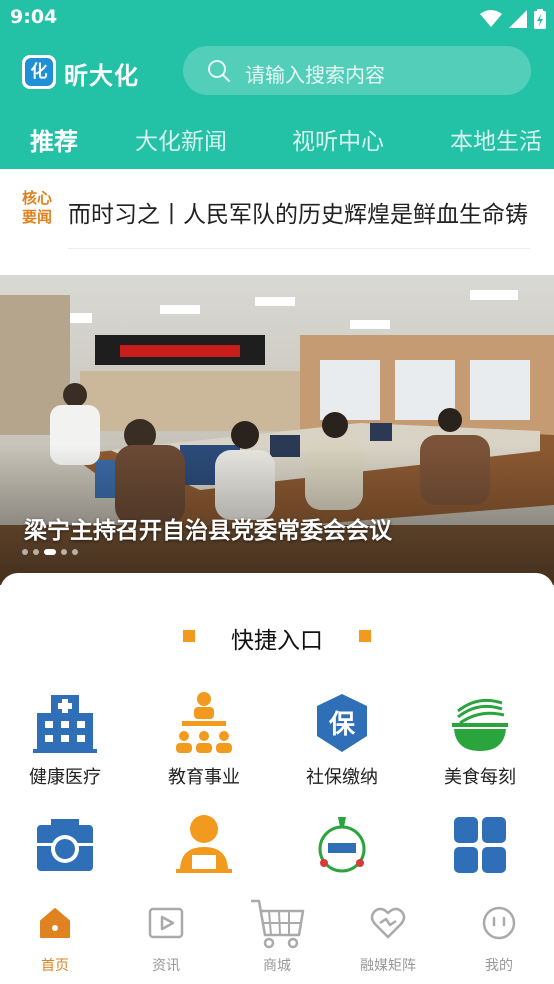 This screenshot has height=984, width=554. What do you see at coordinates (338, 139) in the screenshot?
I see `tab-audio-visual: 视听中心` at bounding box center [338, 139].